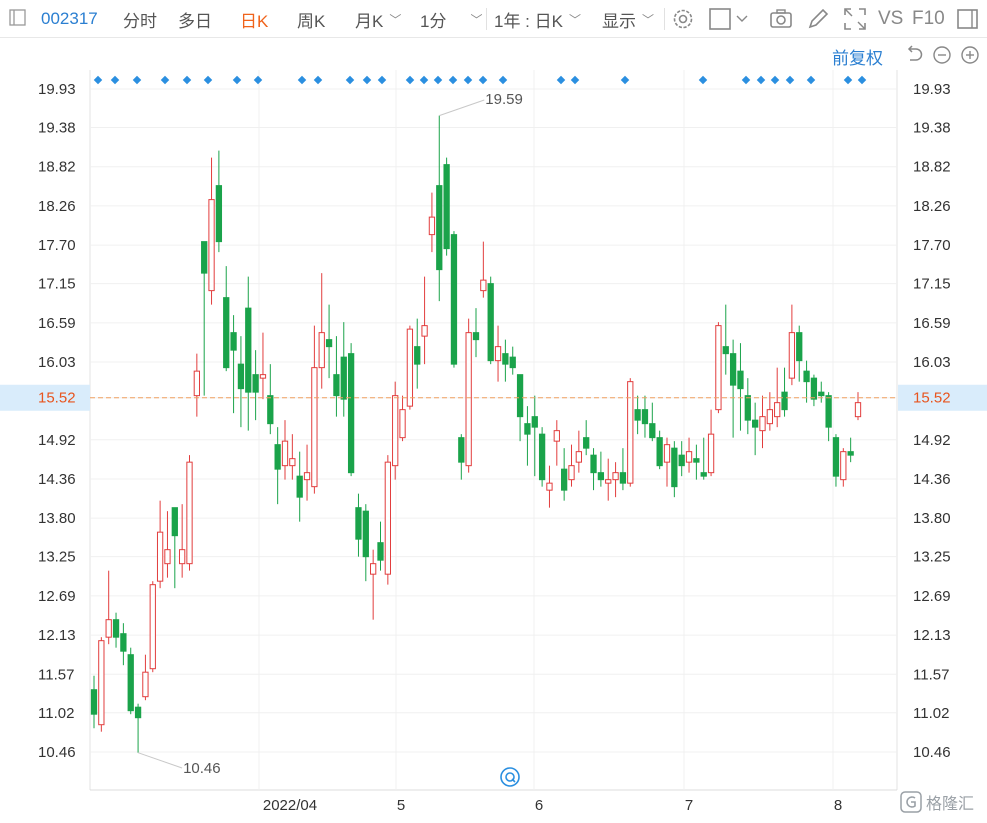 The width and height of the screenshot is (987, 823). What do you see at coordinates (689, 805) in the screenshot?
I see `x-tick-label: 7` at bounding box center [689, 805].